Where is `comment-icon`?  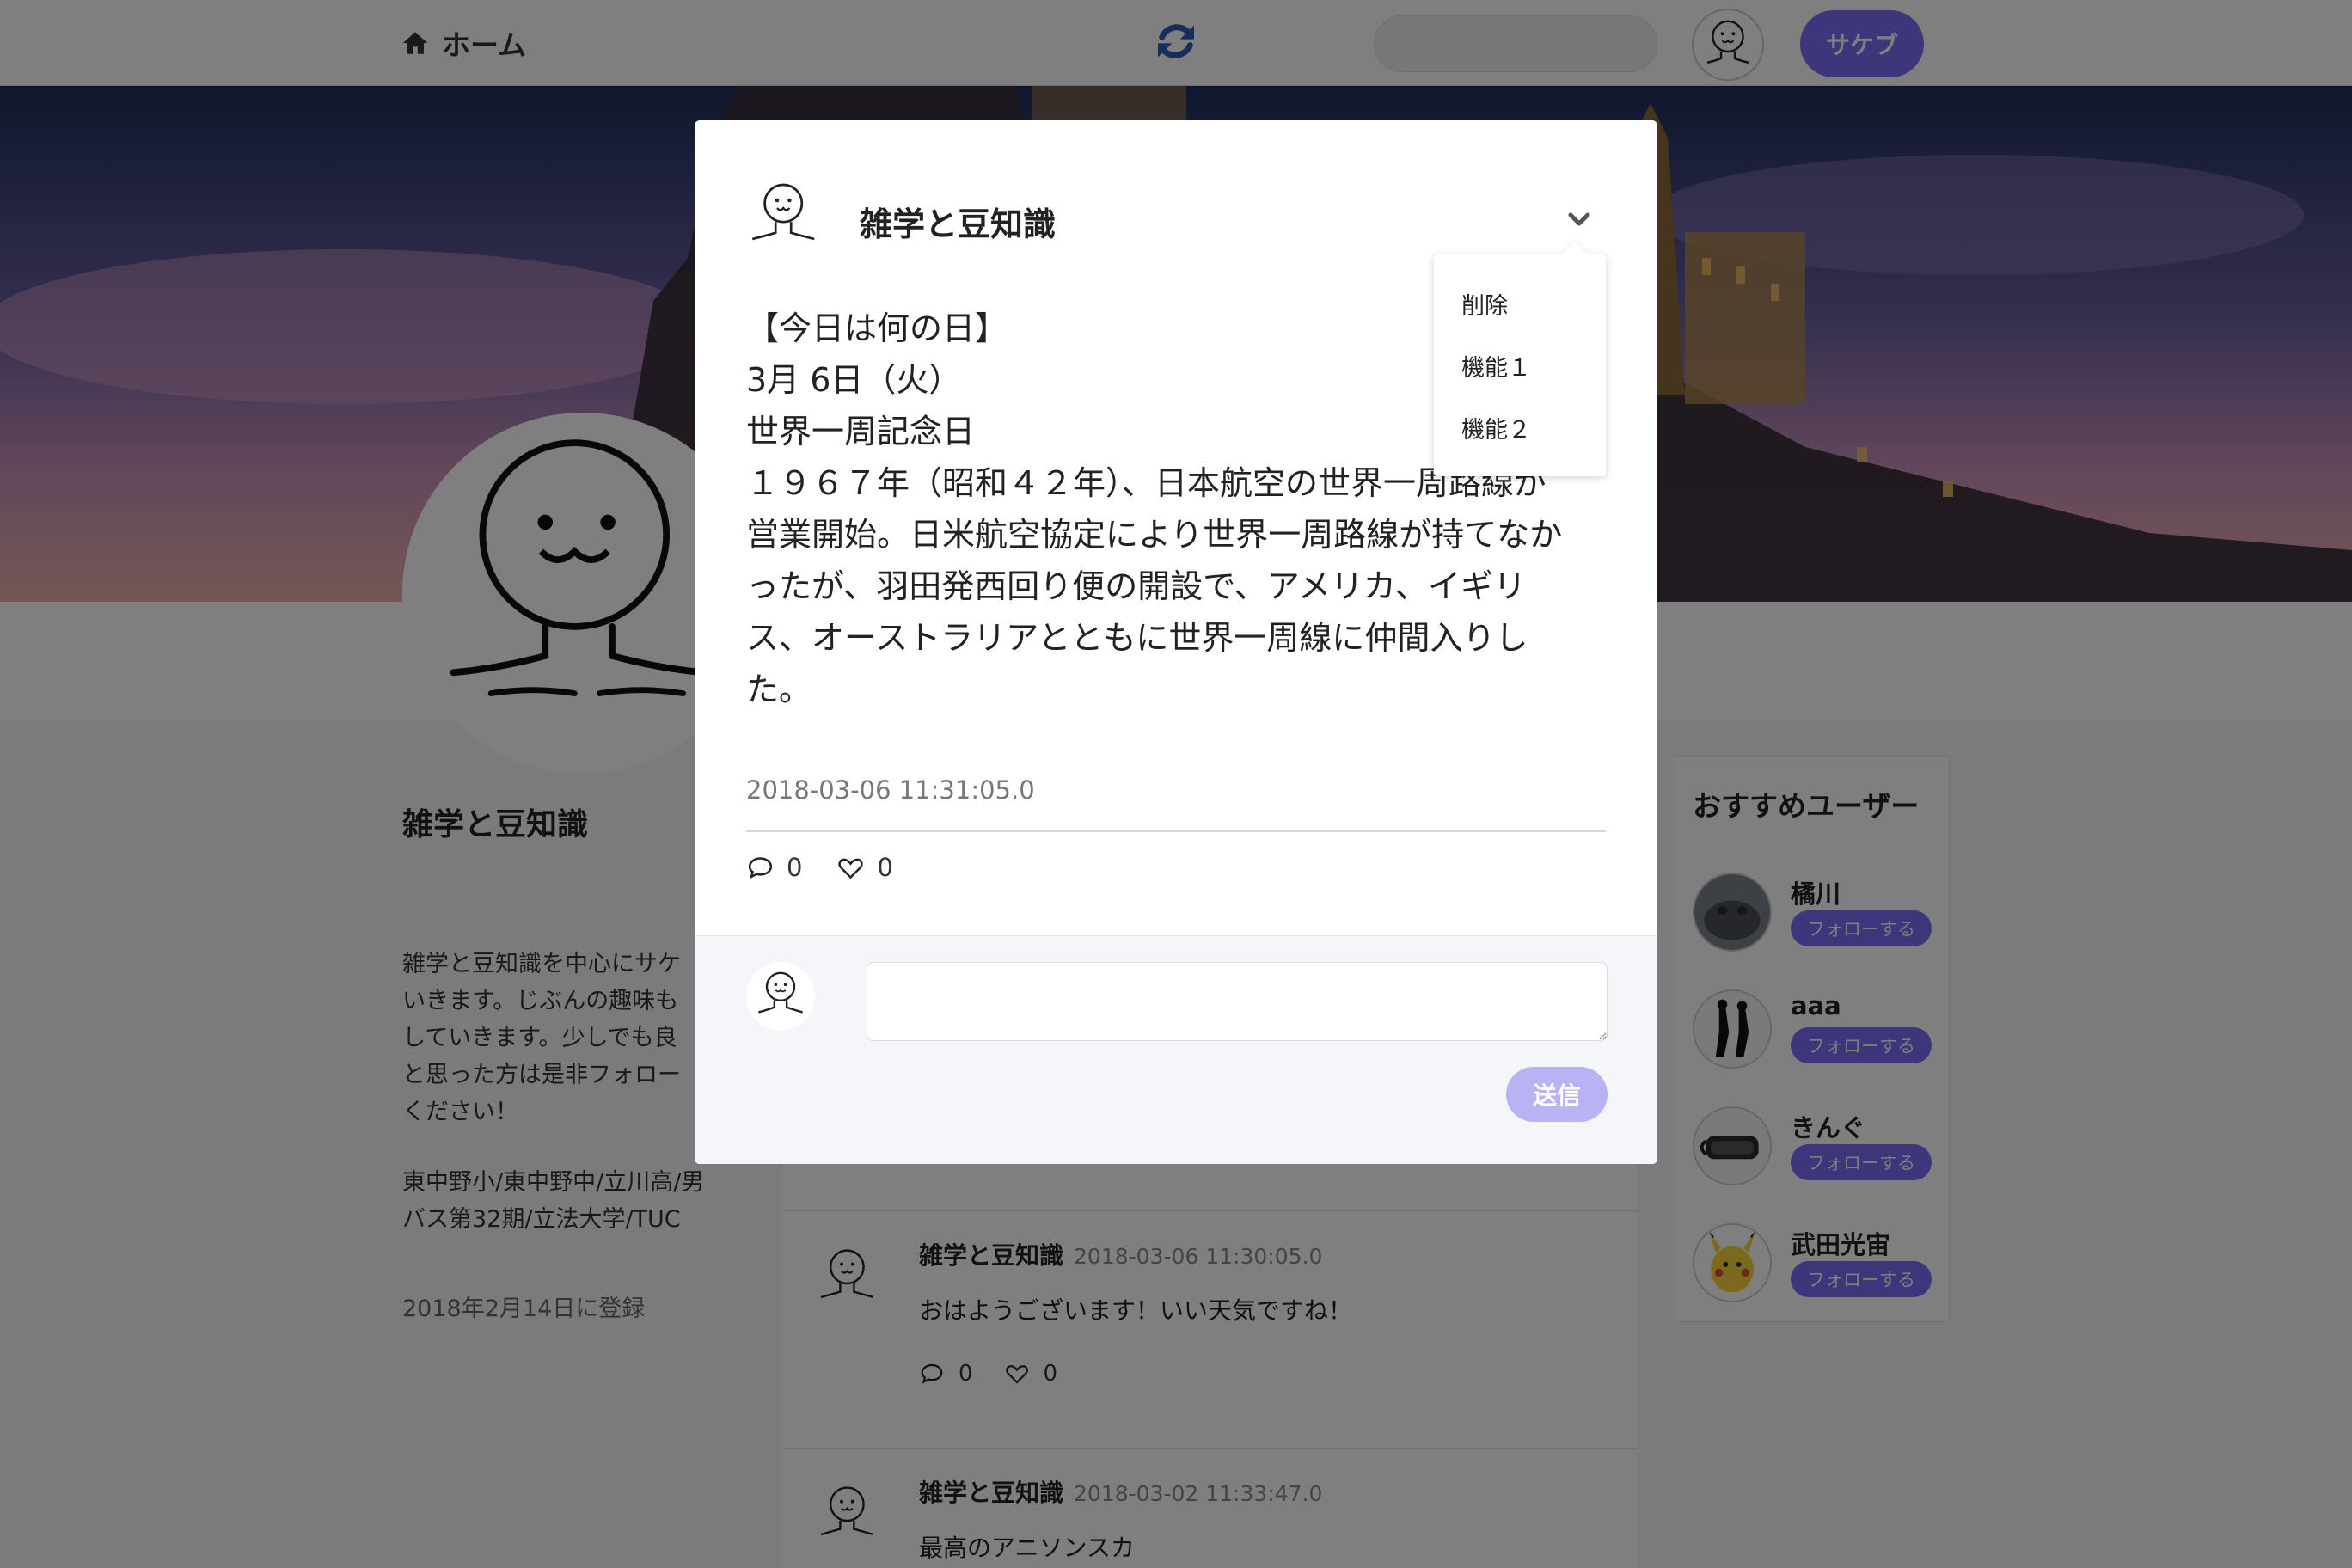
comment-icon is located at coordinates (760, 868).